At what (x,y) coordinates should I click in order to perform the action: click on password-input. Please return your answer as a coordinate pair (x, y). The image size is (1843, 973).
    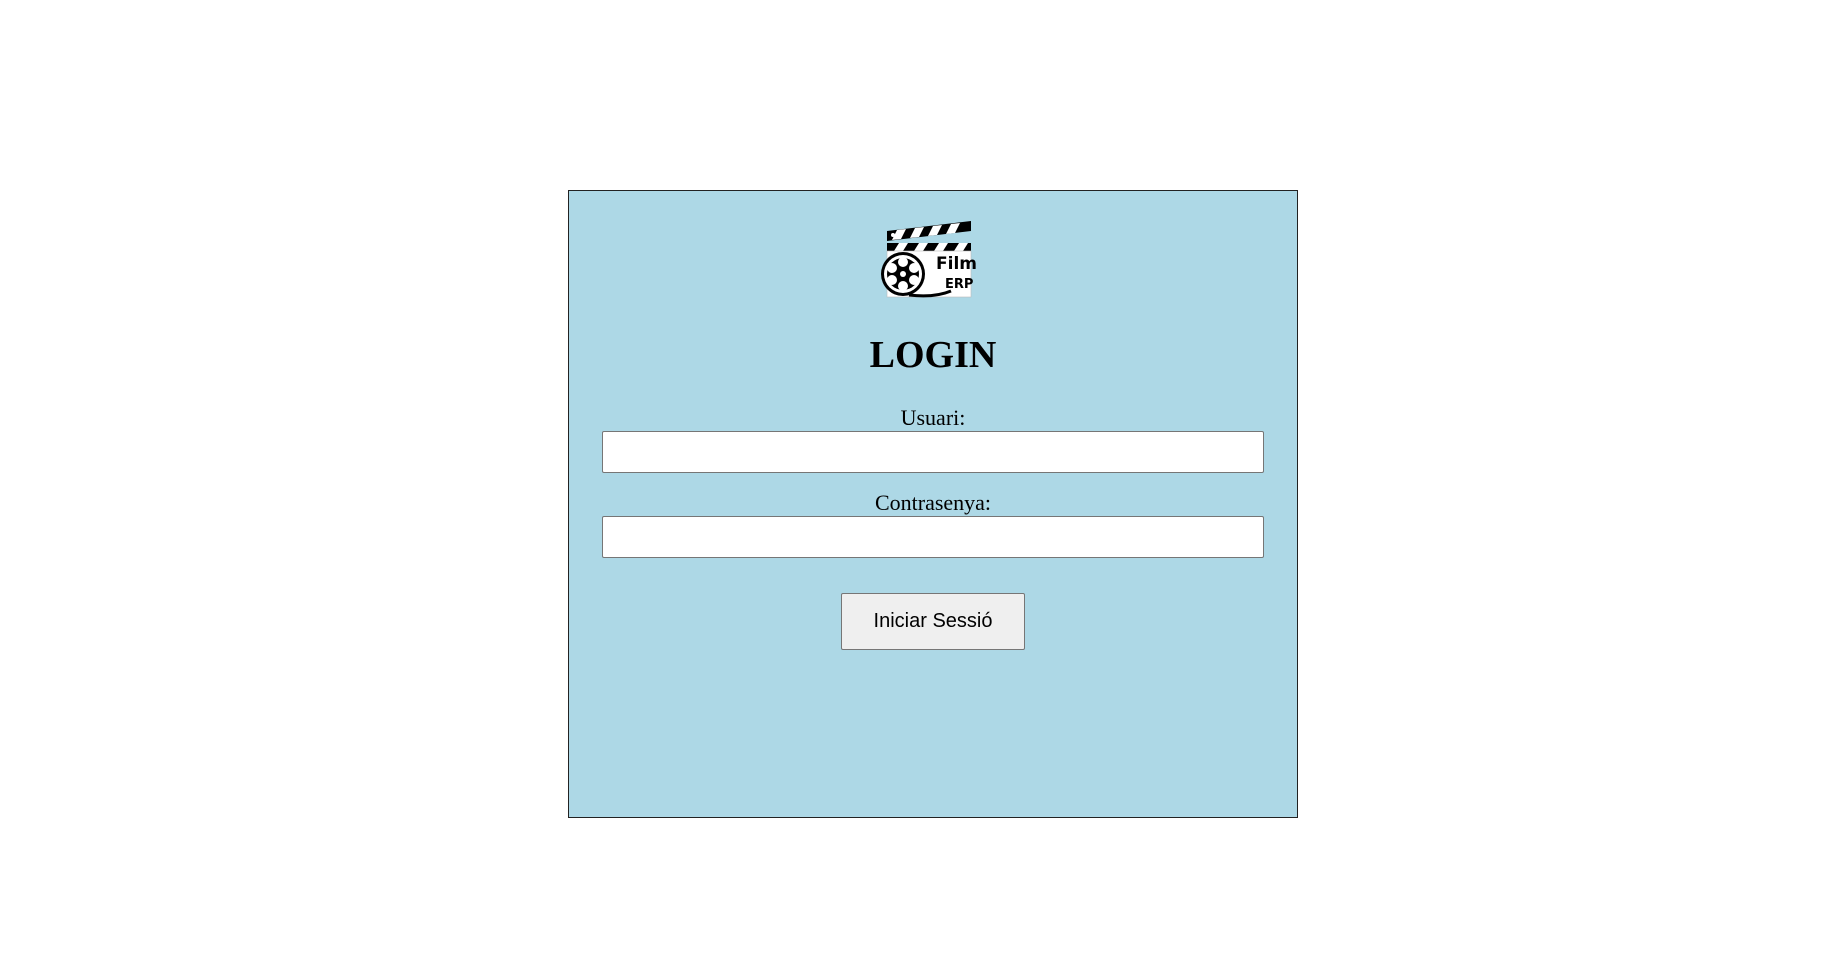
    Looking at the image, I should click on (933, 537).